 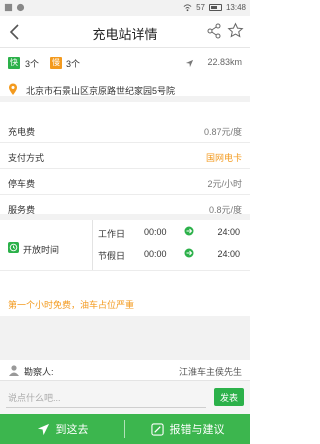 I want to click on comment-input, so click(x=106, y=398).